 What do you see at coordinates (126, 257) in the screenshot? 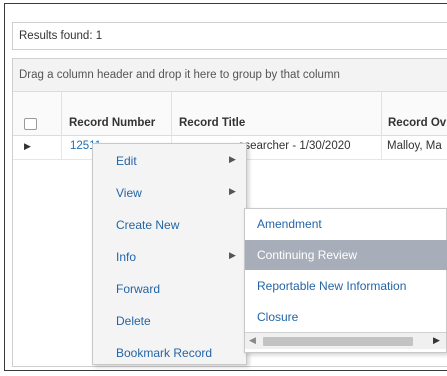
I see `menu-item-label: Info` at bounding box center [126, 257].